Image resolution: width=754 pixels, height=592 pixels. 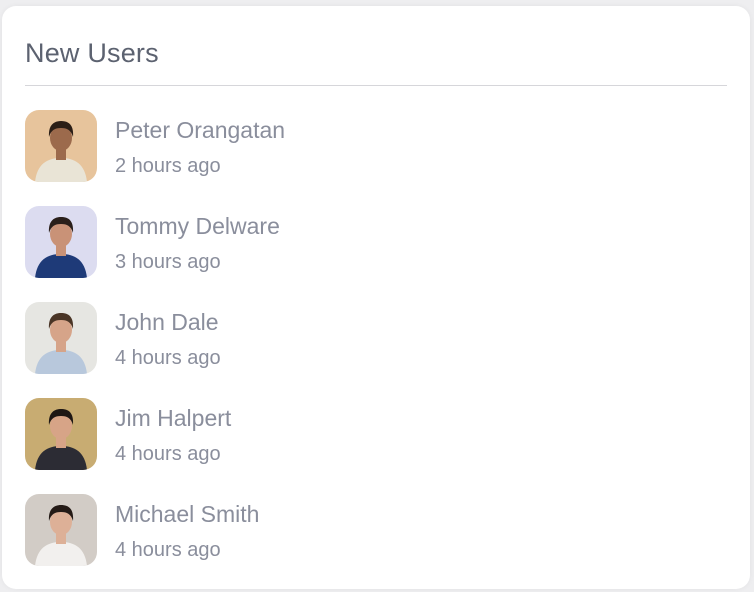 What do you see at coordinates (200, 130) in the screenshot?
I see `user-name: Peter Orangatan` at bounding box center [200, 130].